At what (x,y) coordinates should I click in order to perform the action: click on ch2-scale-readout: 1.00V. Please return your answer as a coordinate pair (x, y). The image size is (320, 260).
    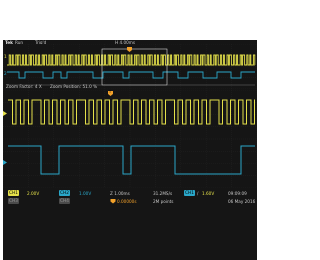
    Looking at the image, I should click on (85, 193).